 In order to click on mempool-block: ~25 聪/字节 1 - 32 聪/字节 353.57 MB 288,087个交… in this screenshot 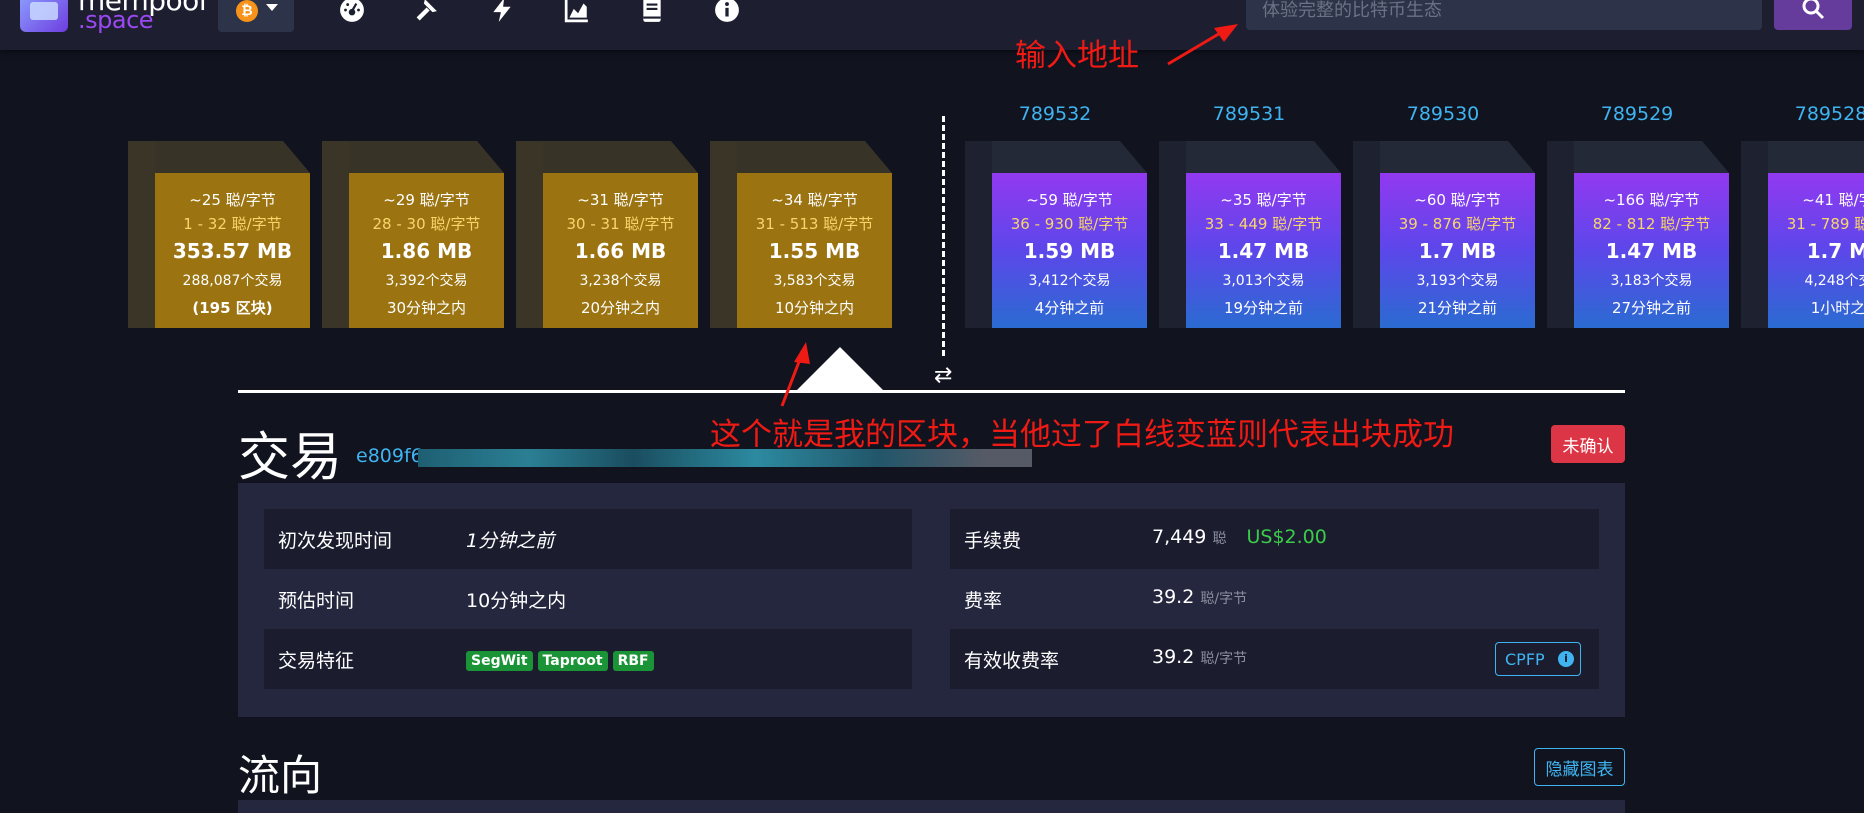, I will do `click(219, 234)`.